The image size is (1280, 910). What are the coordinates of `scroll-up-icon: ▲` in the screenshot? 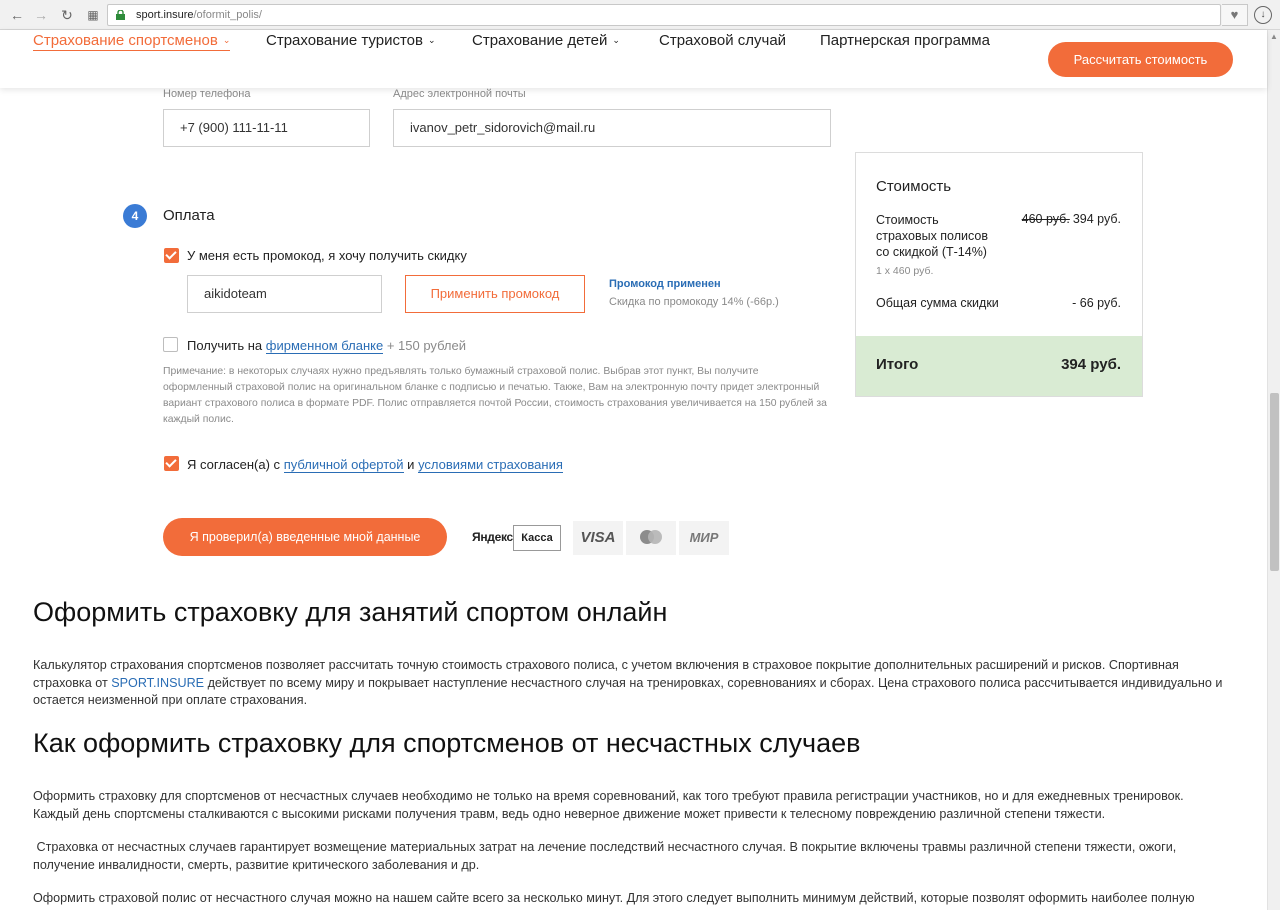 It's located at (1274, 36).